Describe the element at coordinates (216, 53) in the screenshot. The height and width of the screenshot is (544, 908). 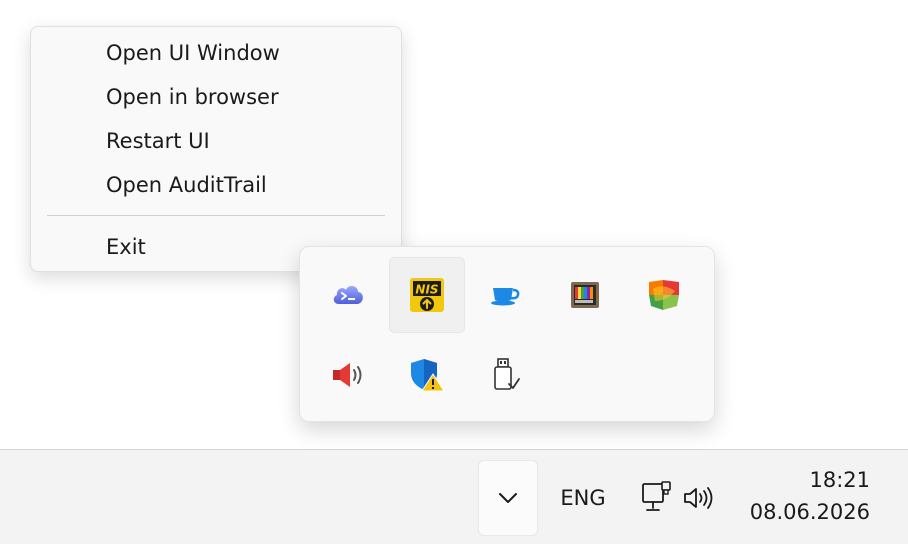
I see `menu-item-open-ui-window: Open UI Window` at that location.